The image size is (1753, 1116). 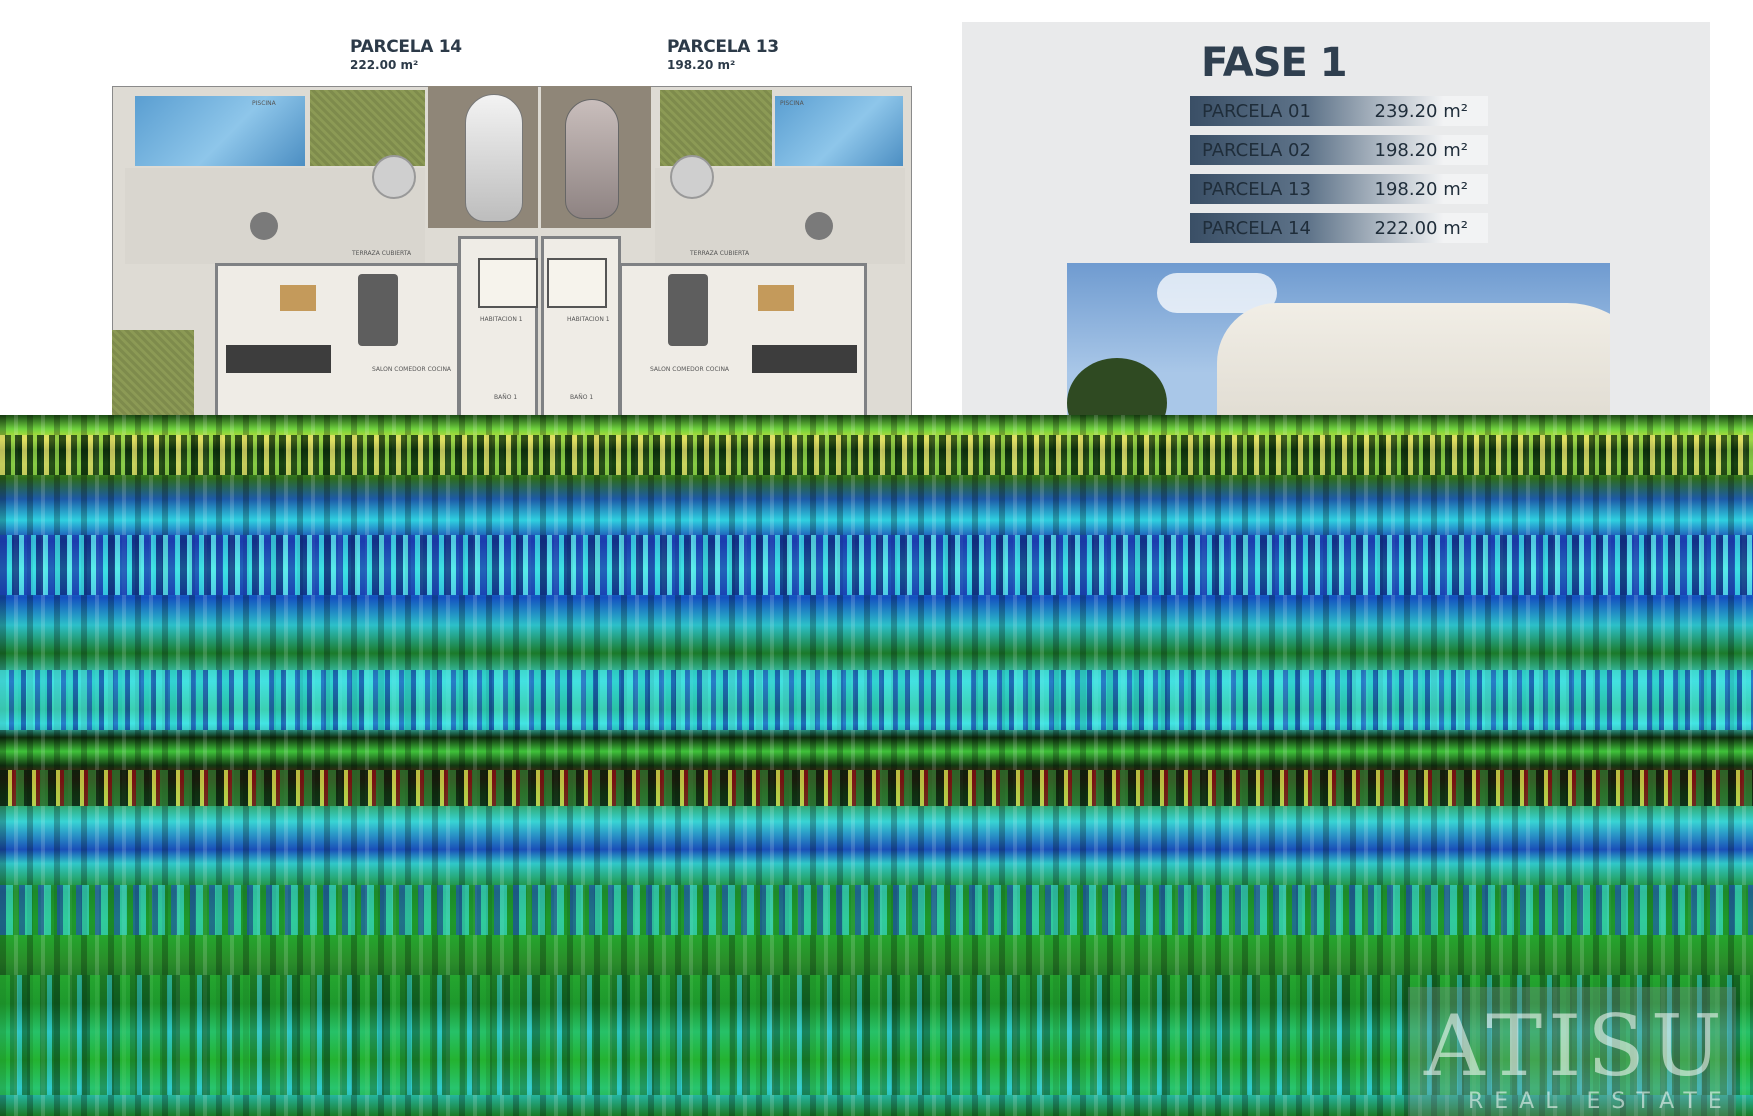 I want to click on render-photo, so click(x=1338, y=341).